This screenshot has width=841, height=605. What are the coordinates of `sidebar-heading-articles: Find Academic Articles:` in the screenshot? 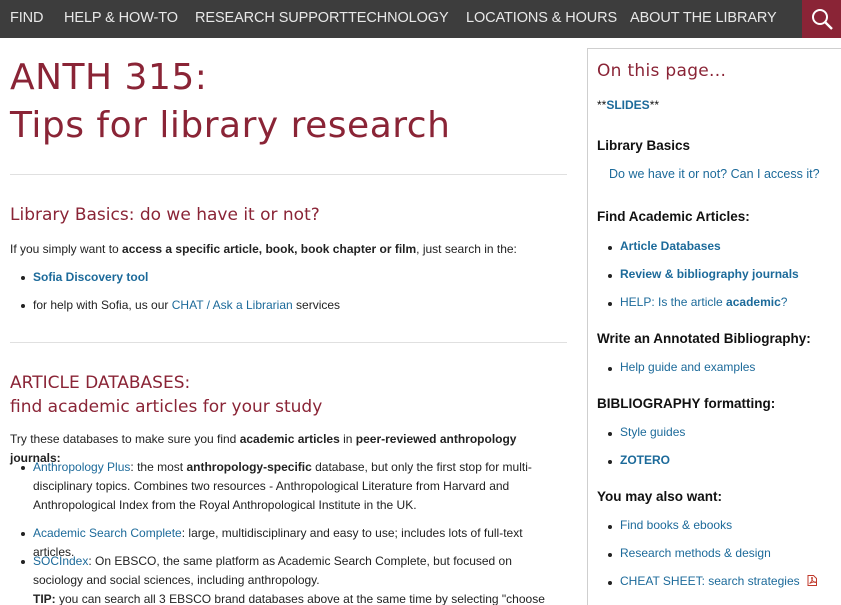 It's located at (673, 216).